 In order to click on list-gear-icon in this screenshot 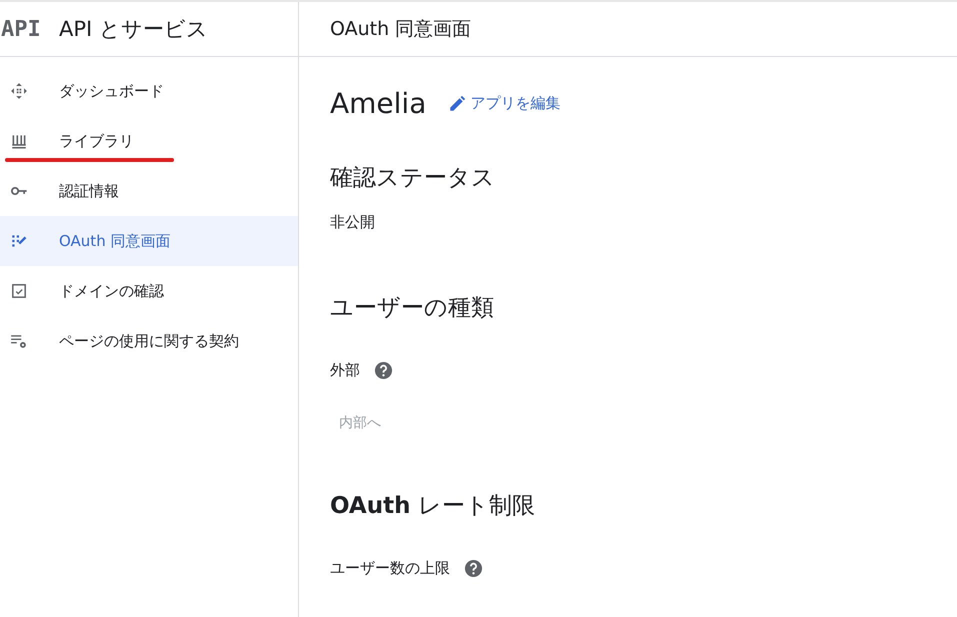, I will do `click(19, 341)`.